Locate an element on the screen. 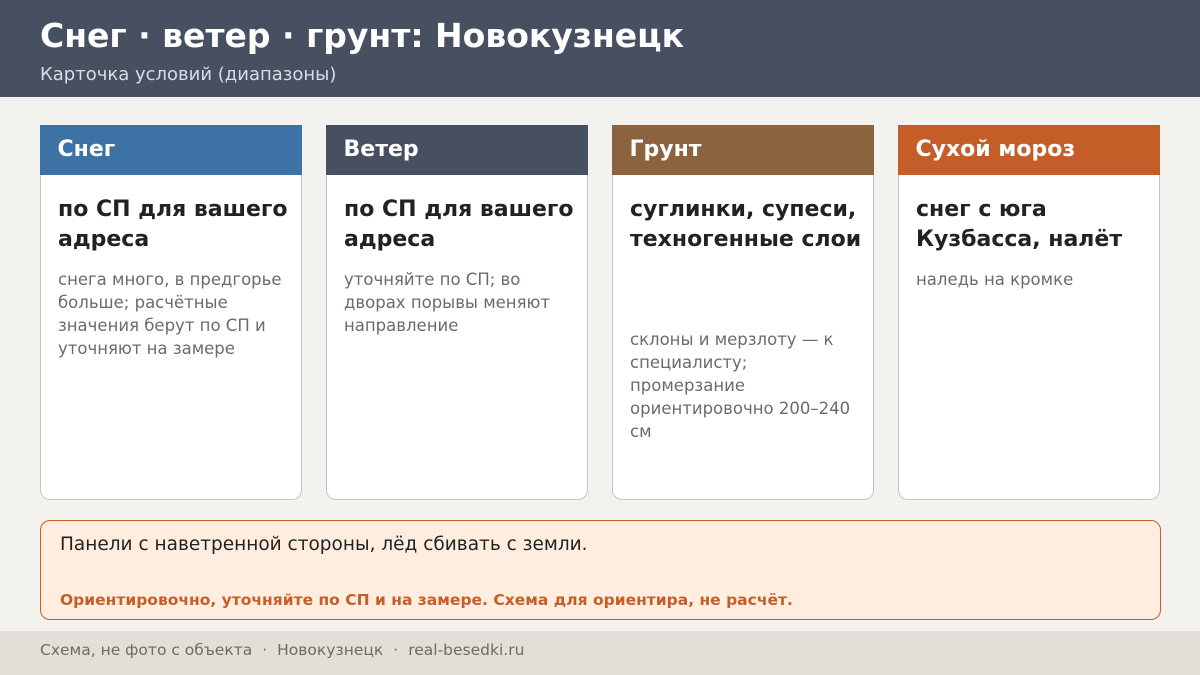 This screenshot has width=1200, height=675. card-dry-frost-label: Сухой мороз is located at coordinates (995, 149).